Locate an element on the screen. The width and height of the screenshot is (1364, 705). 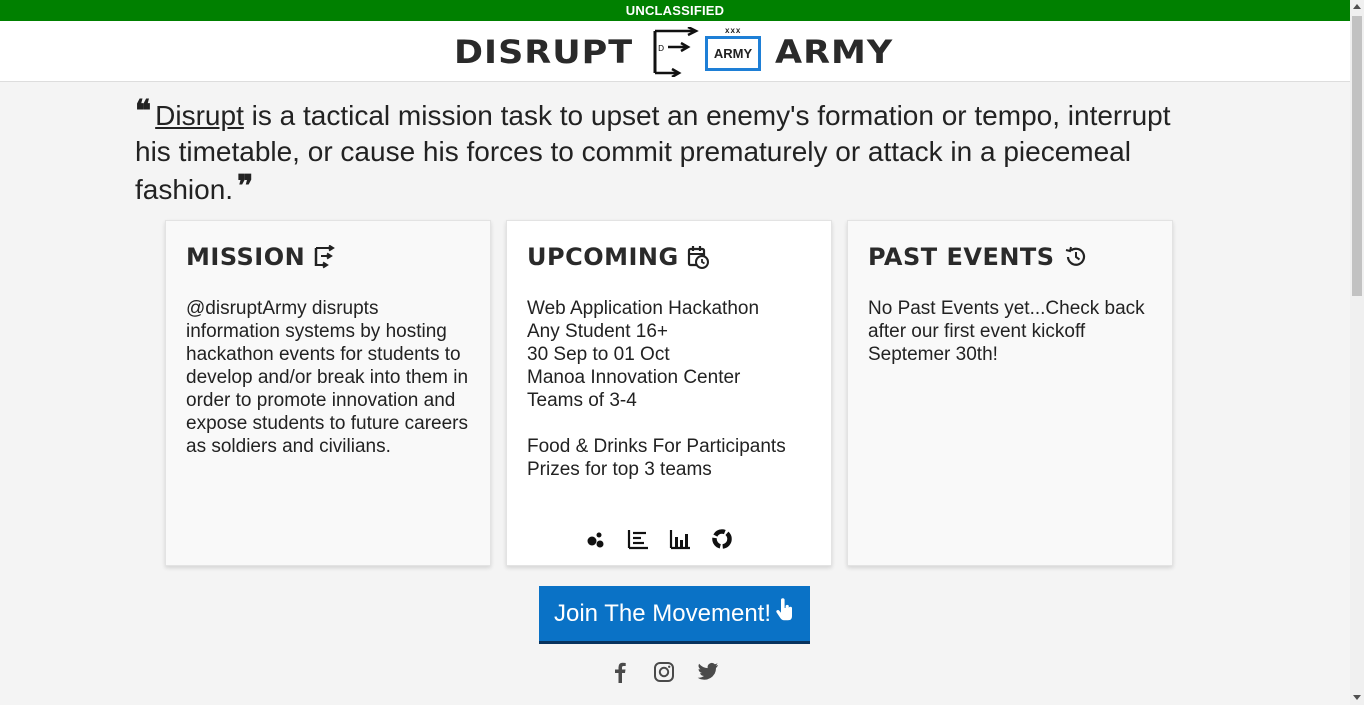
bar-chart-icon is located at coordinates (680, 539).